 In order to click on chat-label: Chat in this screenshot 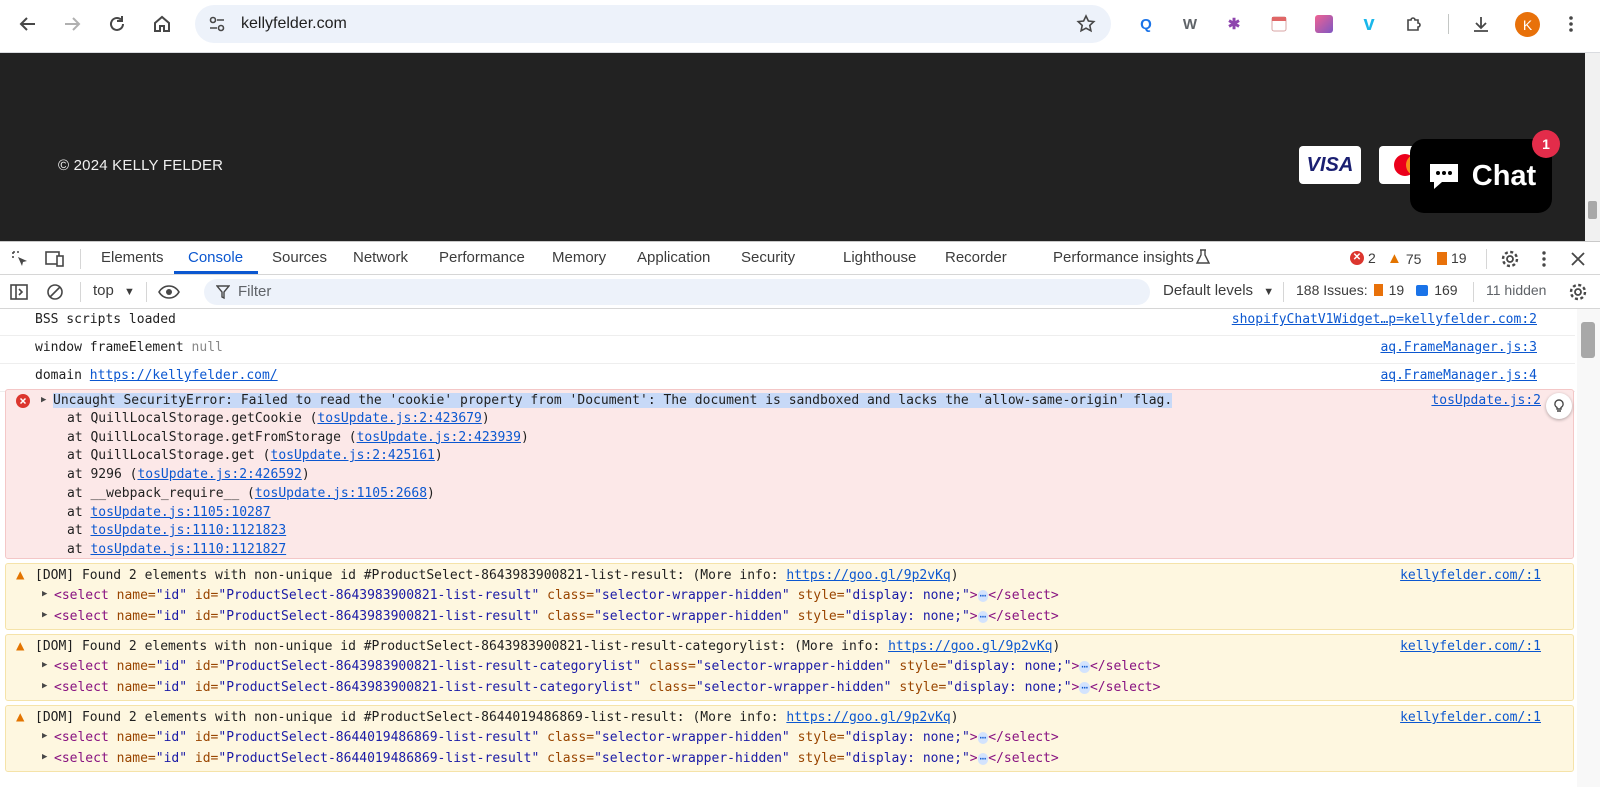, I will do `click(1504, 176)`.